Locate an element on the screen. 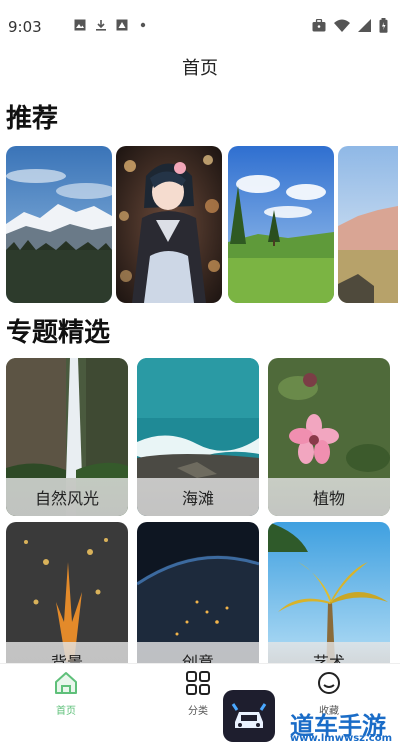  topic-card-background: 背景 is located at coordinates (67, 601).